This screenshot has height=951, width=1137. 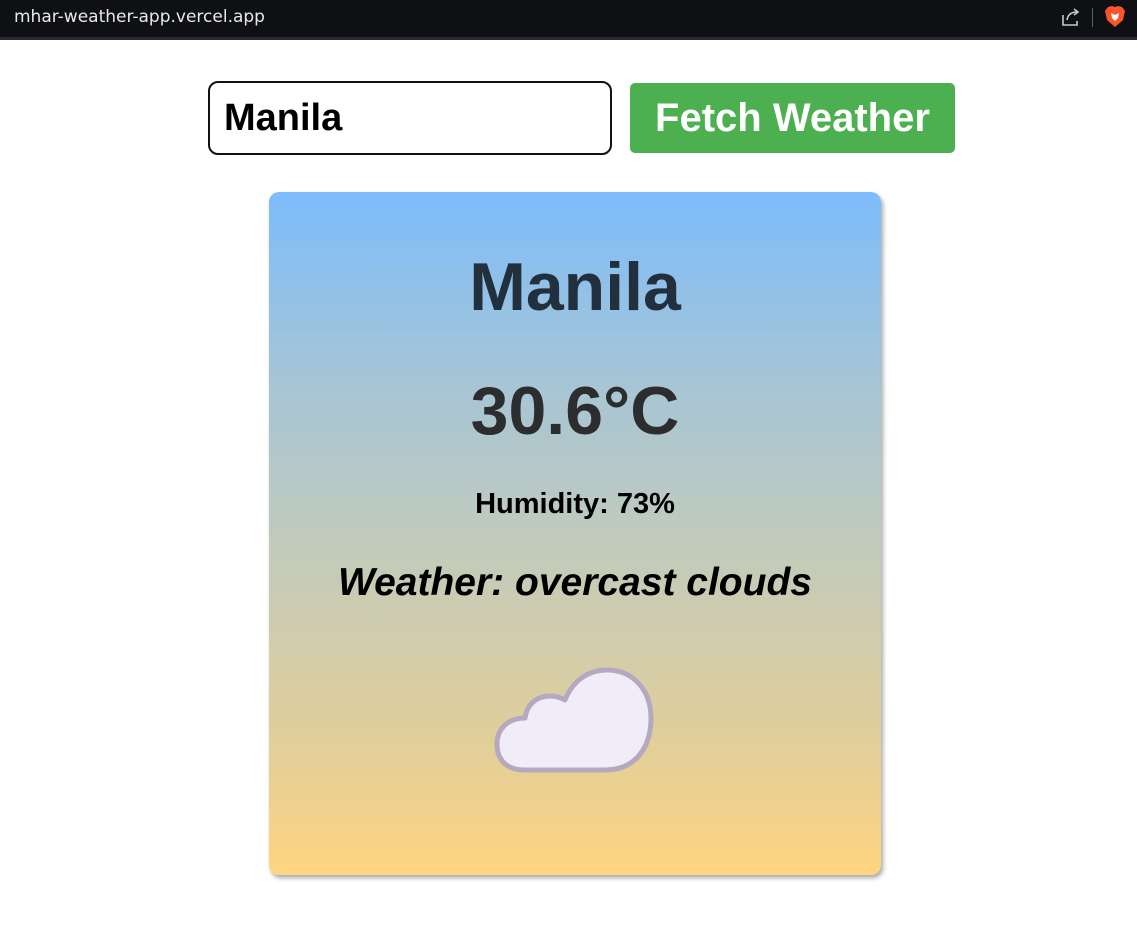 What do you see at coordinates (574, 720) in the screenshot?
I see `cloud-icon` at bounding box center [574, 720].